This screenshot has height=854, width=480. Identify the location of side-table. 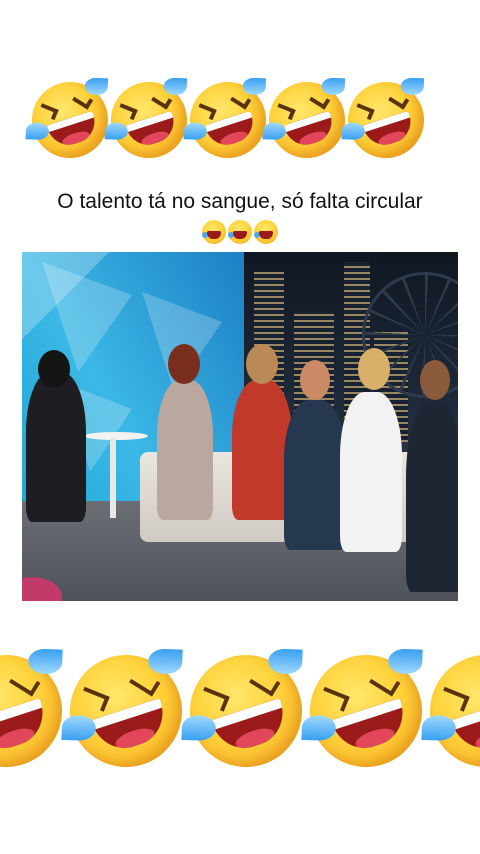
(116, 436).